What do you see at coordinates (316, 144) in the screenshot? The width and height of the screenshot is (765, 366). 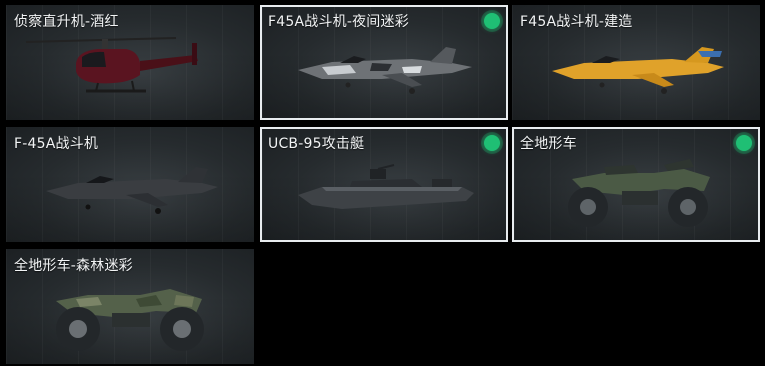 I see `vehicle-title: UCB-95攻击艇` at bounding box center [316, 144].